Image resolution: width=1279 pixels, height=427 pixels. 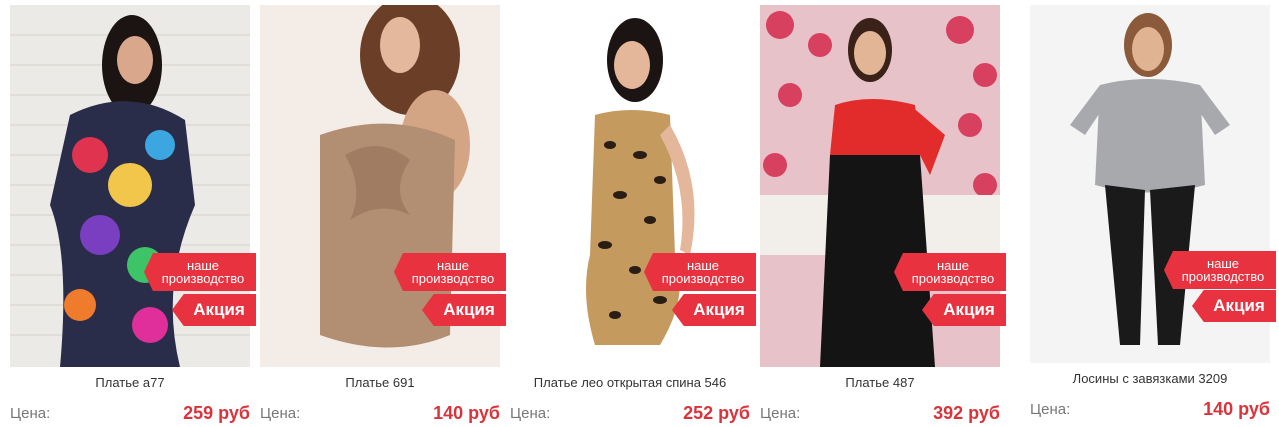 I want to click on price-value: 259 руб, so click(x=216, y=413).